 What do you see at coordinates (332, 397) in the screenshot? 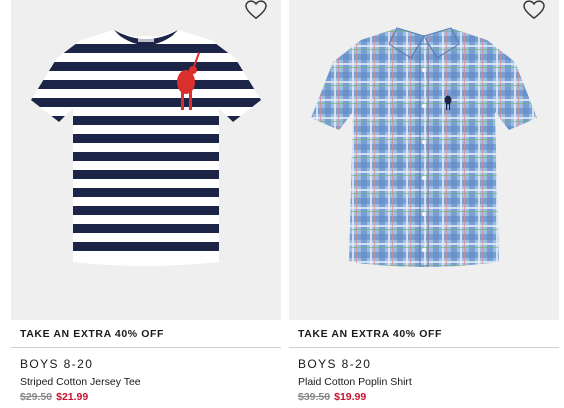
I see `price-block: $39.50 $19.99` at bounding box center [332, 397].